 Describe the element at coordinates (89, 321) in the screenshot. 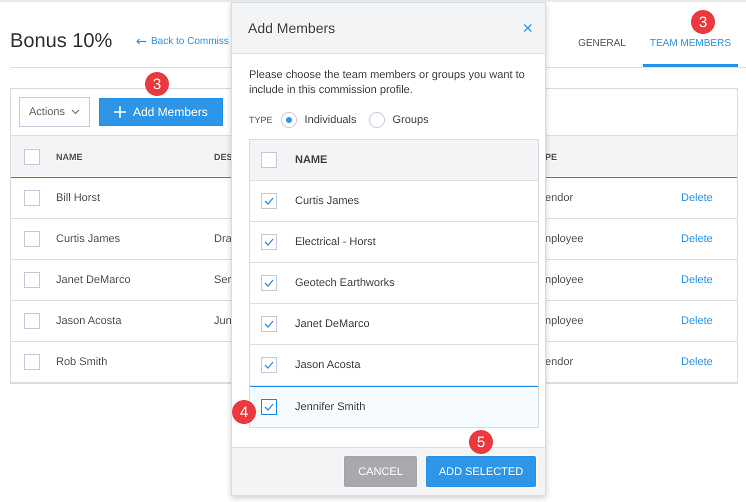

I see `table-cell: Jason Acosta` at that location.